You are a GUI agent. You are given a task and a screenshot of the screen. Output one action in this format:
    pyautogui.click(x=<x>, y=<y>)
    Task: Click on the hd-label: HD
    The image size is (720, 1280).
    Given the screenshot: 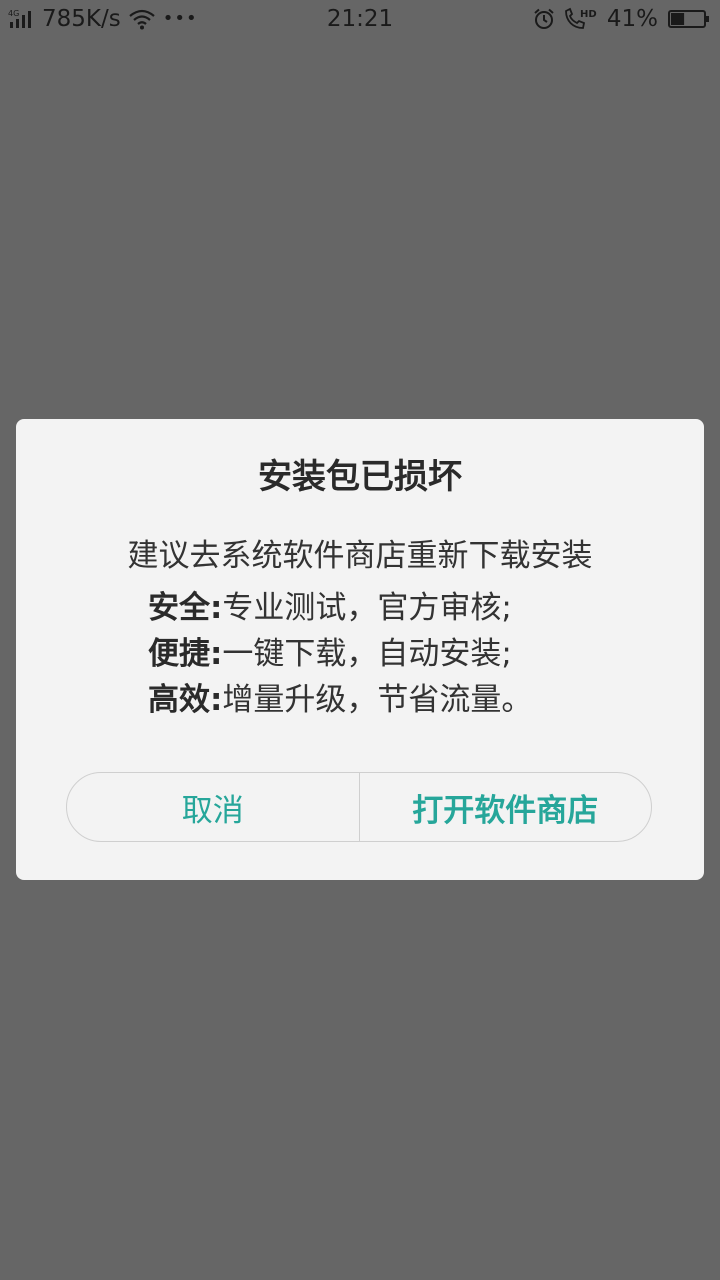 What is the action you would take?
    pyautogui.click(x=588, y=14)
    